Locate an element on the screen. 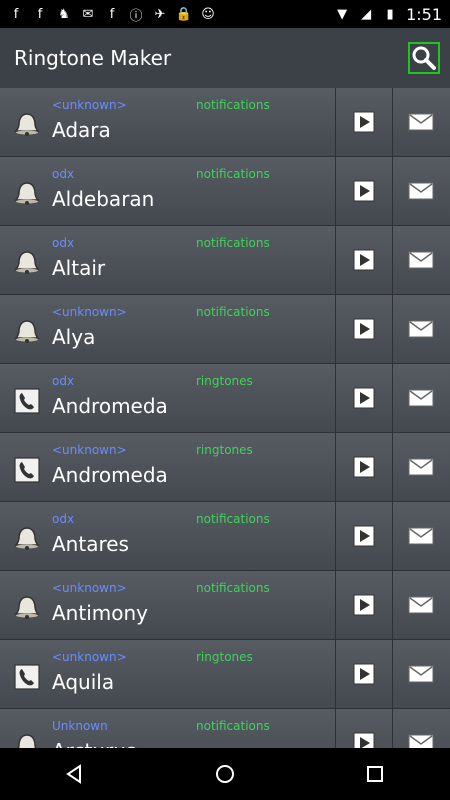 This screenshot has height=800, width=450. search-button is located at coordinates (424, 58).